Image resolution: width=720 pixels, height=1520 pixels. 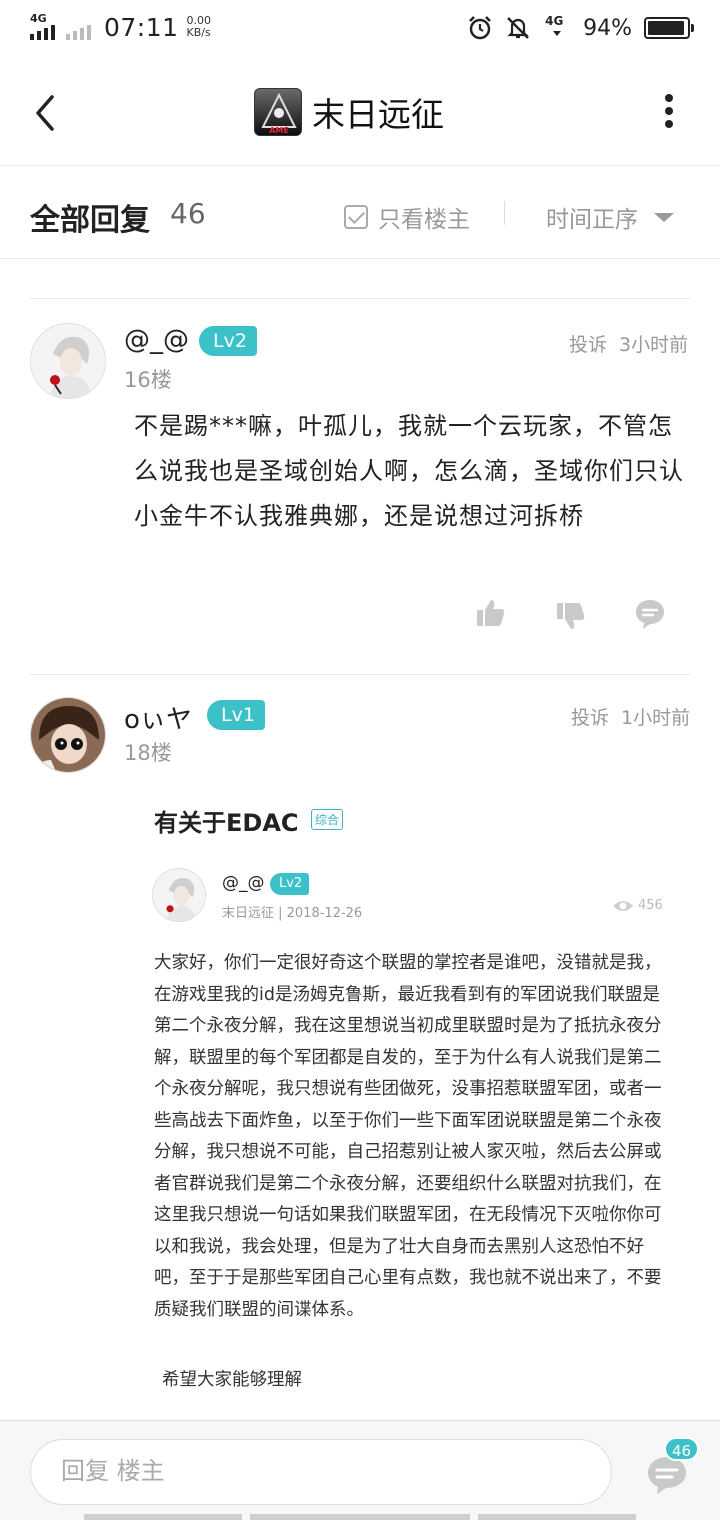 What do you see at coordinates (570, 616) in the screenshot?
I see `thumbs-down-icon` at bounding box center [570, 616].